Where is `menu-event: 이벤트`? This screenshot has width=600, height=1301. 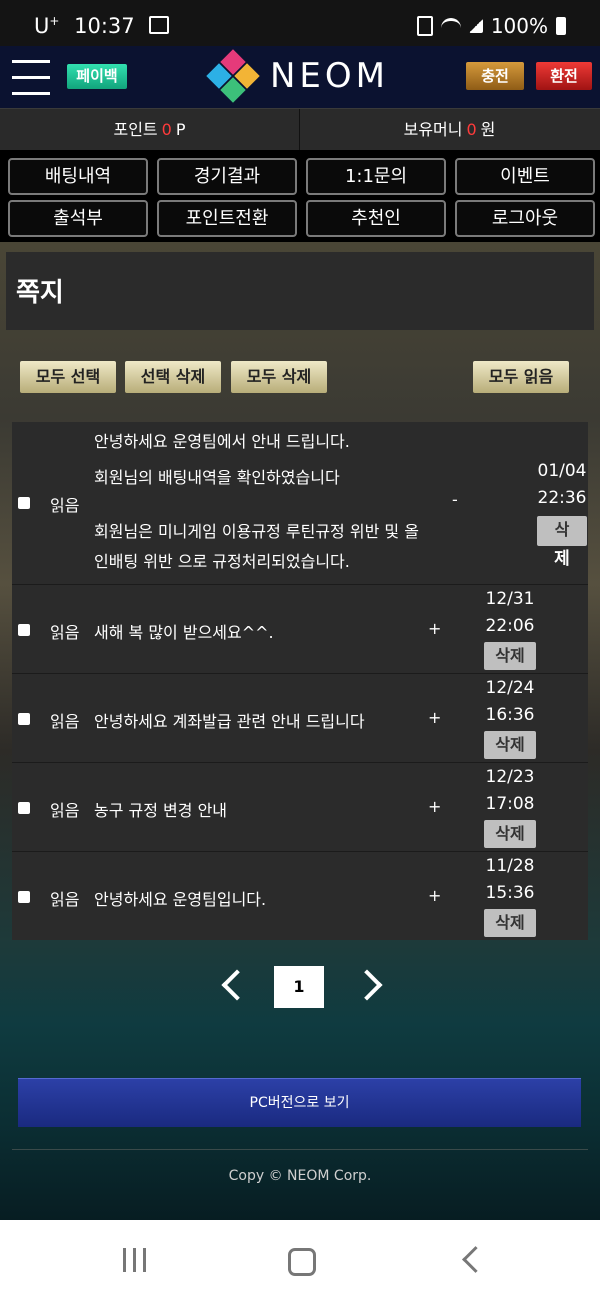 menu-event: 이벤트 is located at coordinates (525, 176).